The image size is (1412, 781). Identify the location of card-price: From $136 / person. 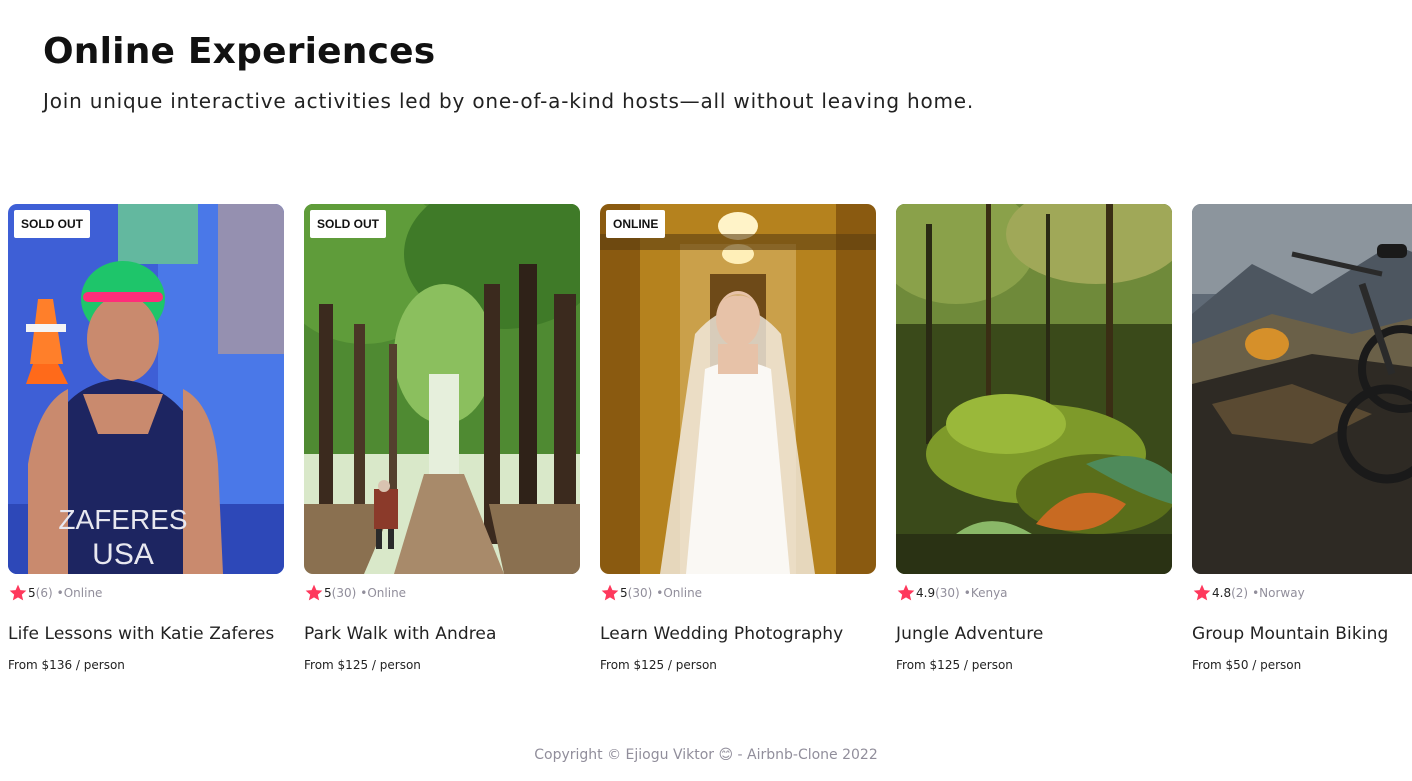
(66, 665).